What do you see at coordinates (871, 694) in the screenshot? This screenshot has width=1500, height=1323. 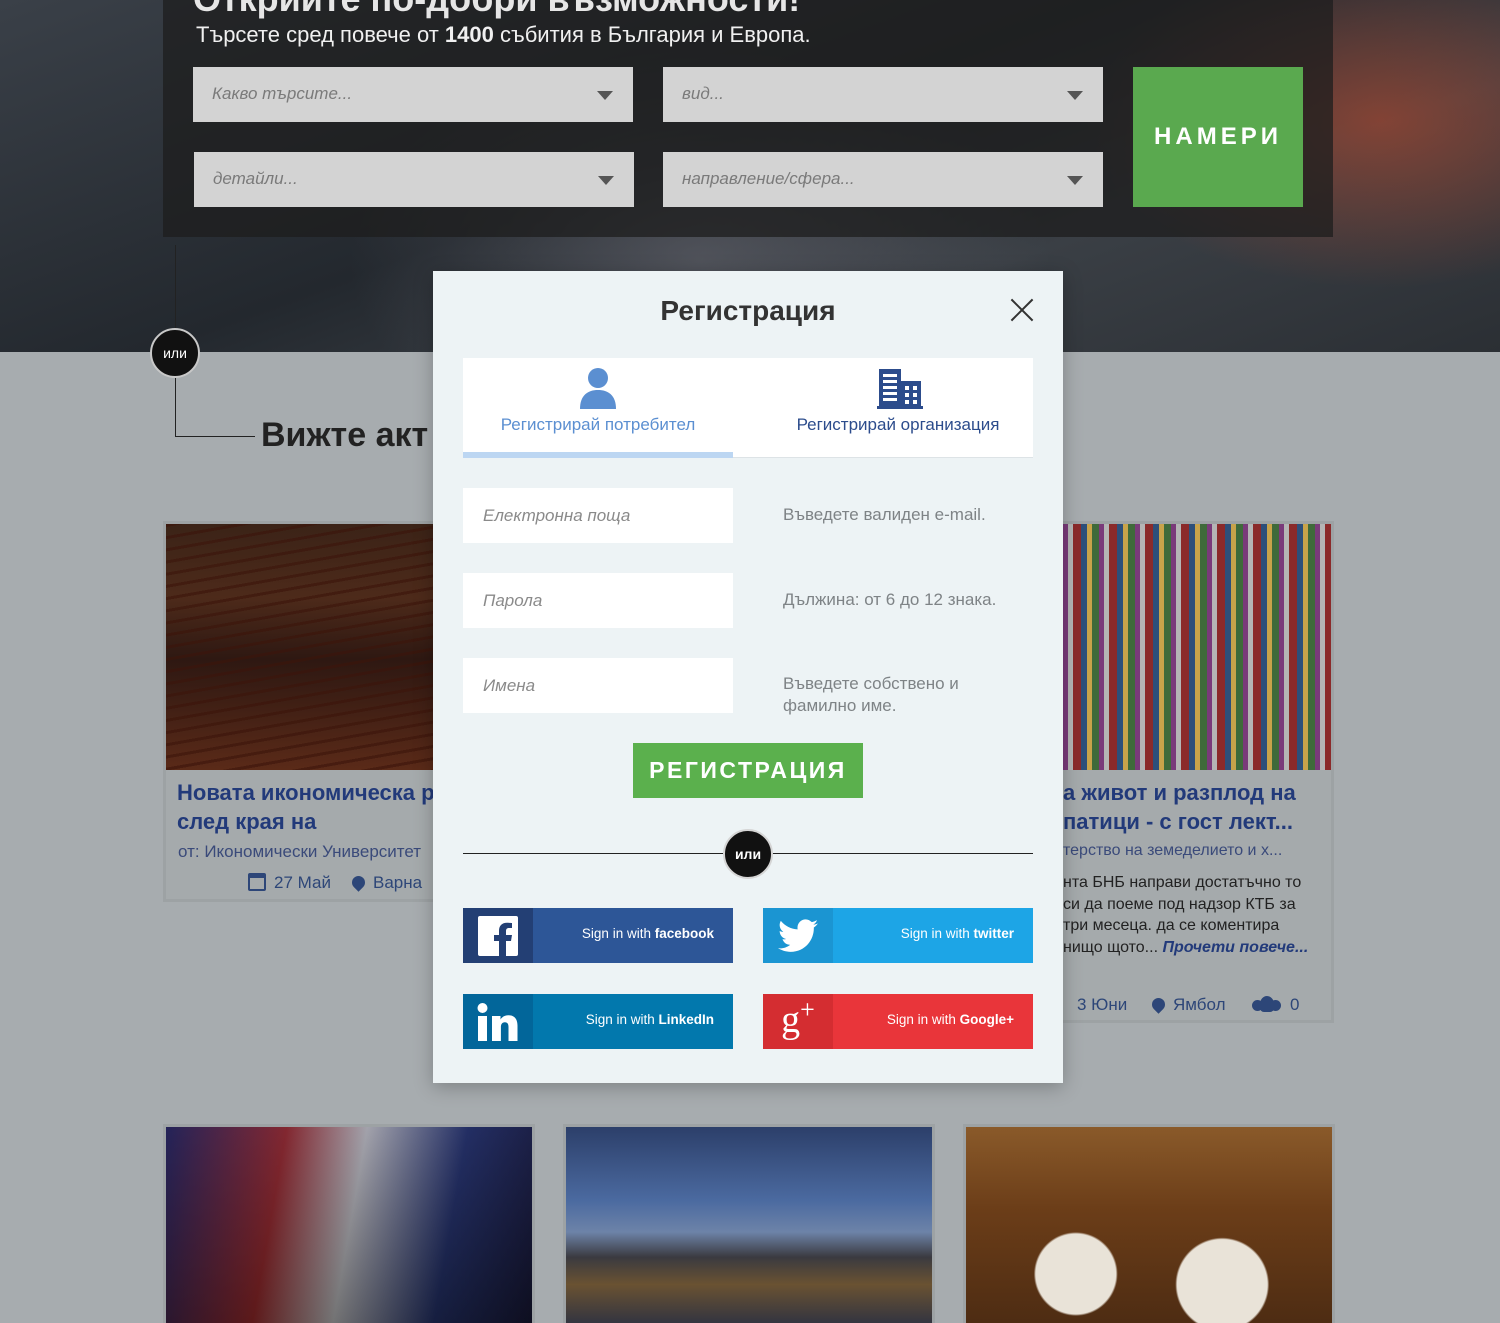 I see `name-hint: Въведете собствено и фамилно име.` at bounding box center [871, 694].